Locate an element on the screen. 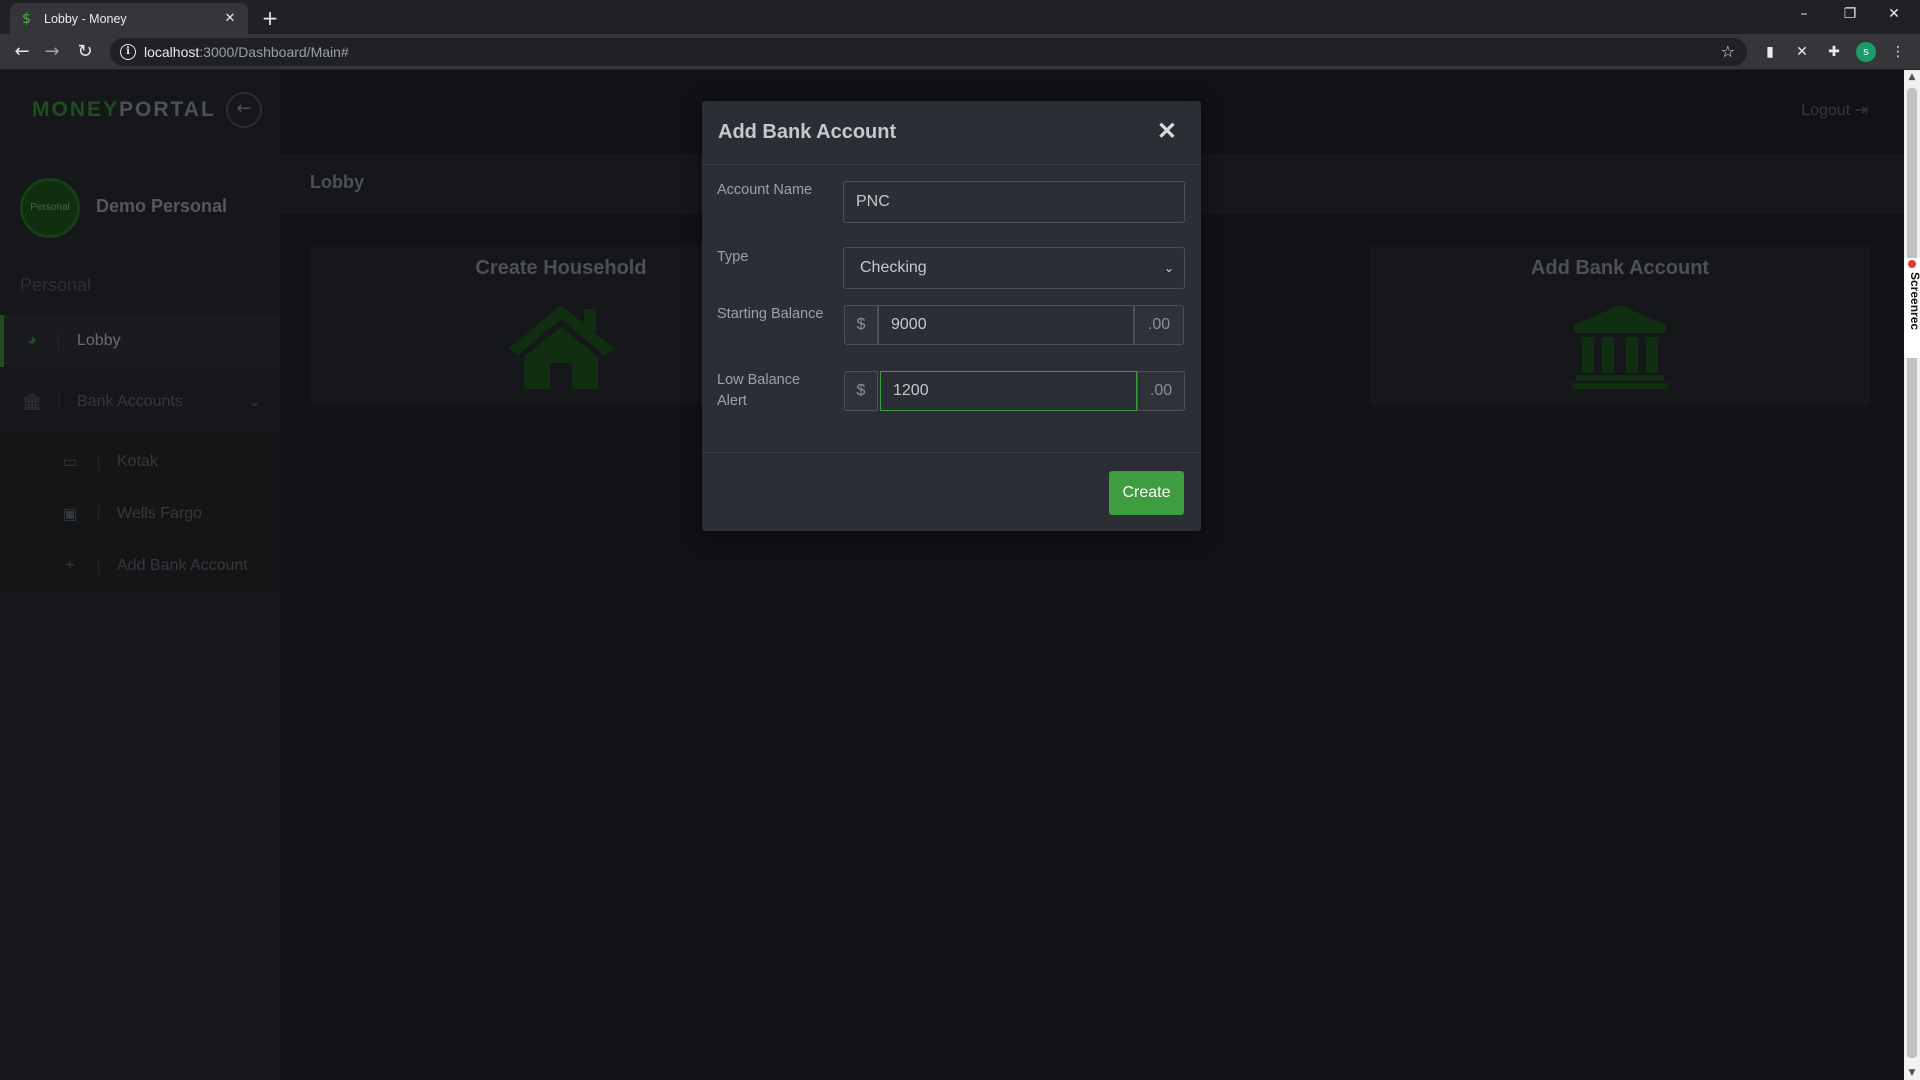 This screenshot has height=1080, width=1920. low-balance-alert-label: Low Balance Alert is located at coordinates (759, 390).